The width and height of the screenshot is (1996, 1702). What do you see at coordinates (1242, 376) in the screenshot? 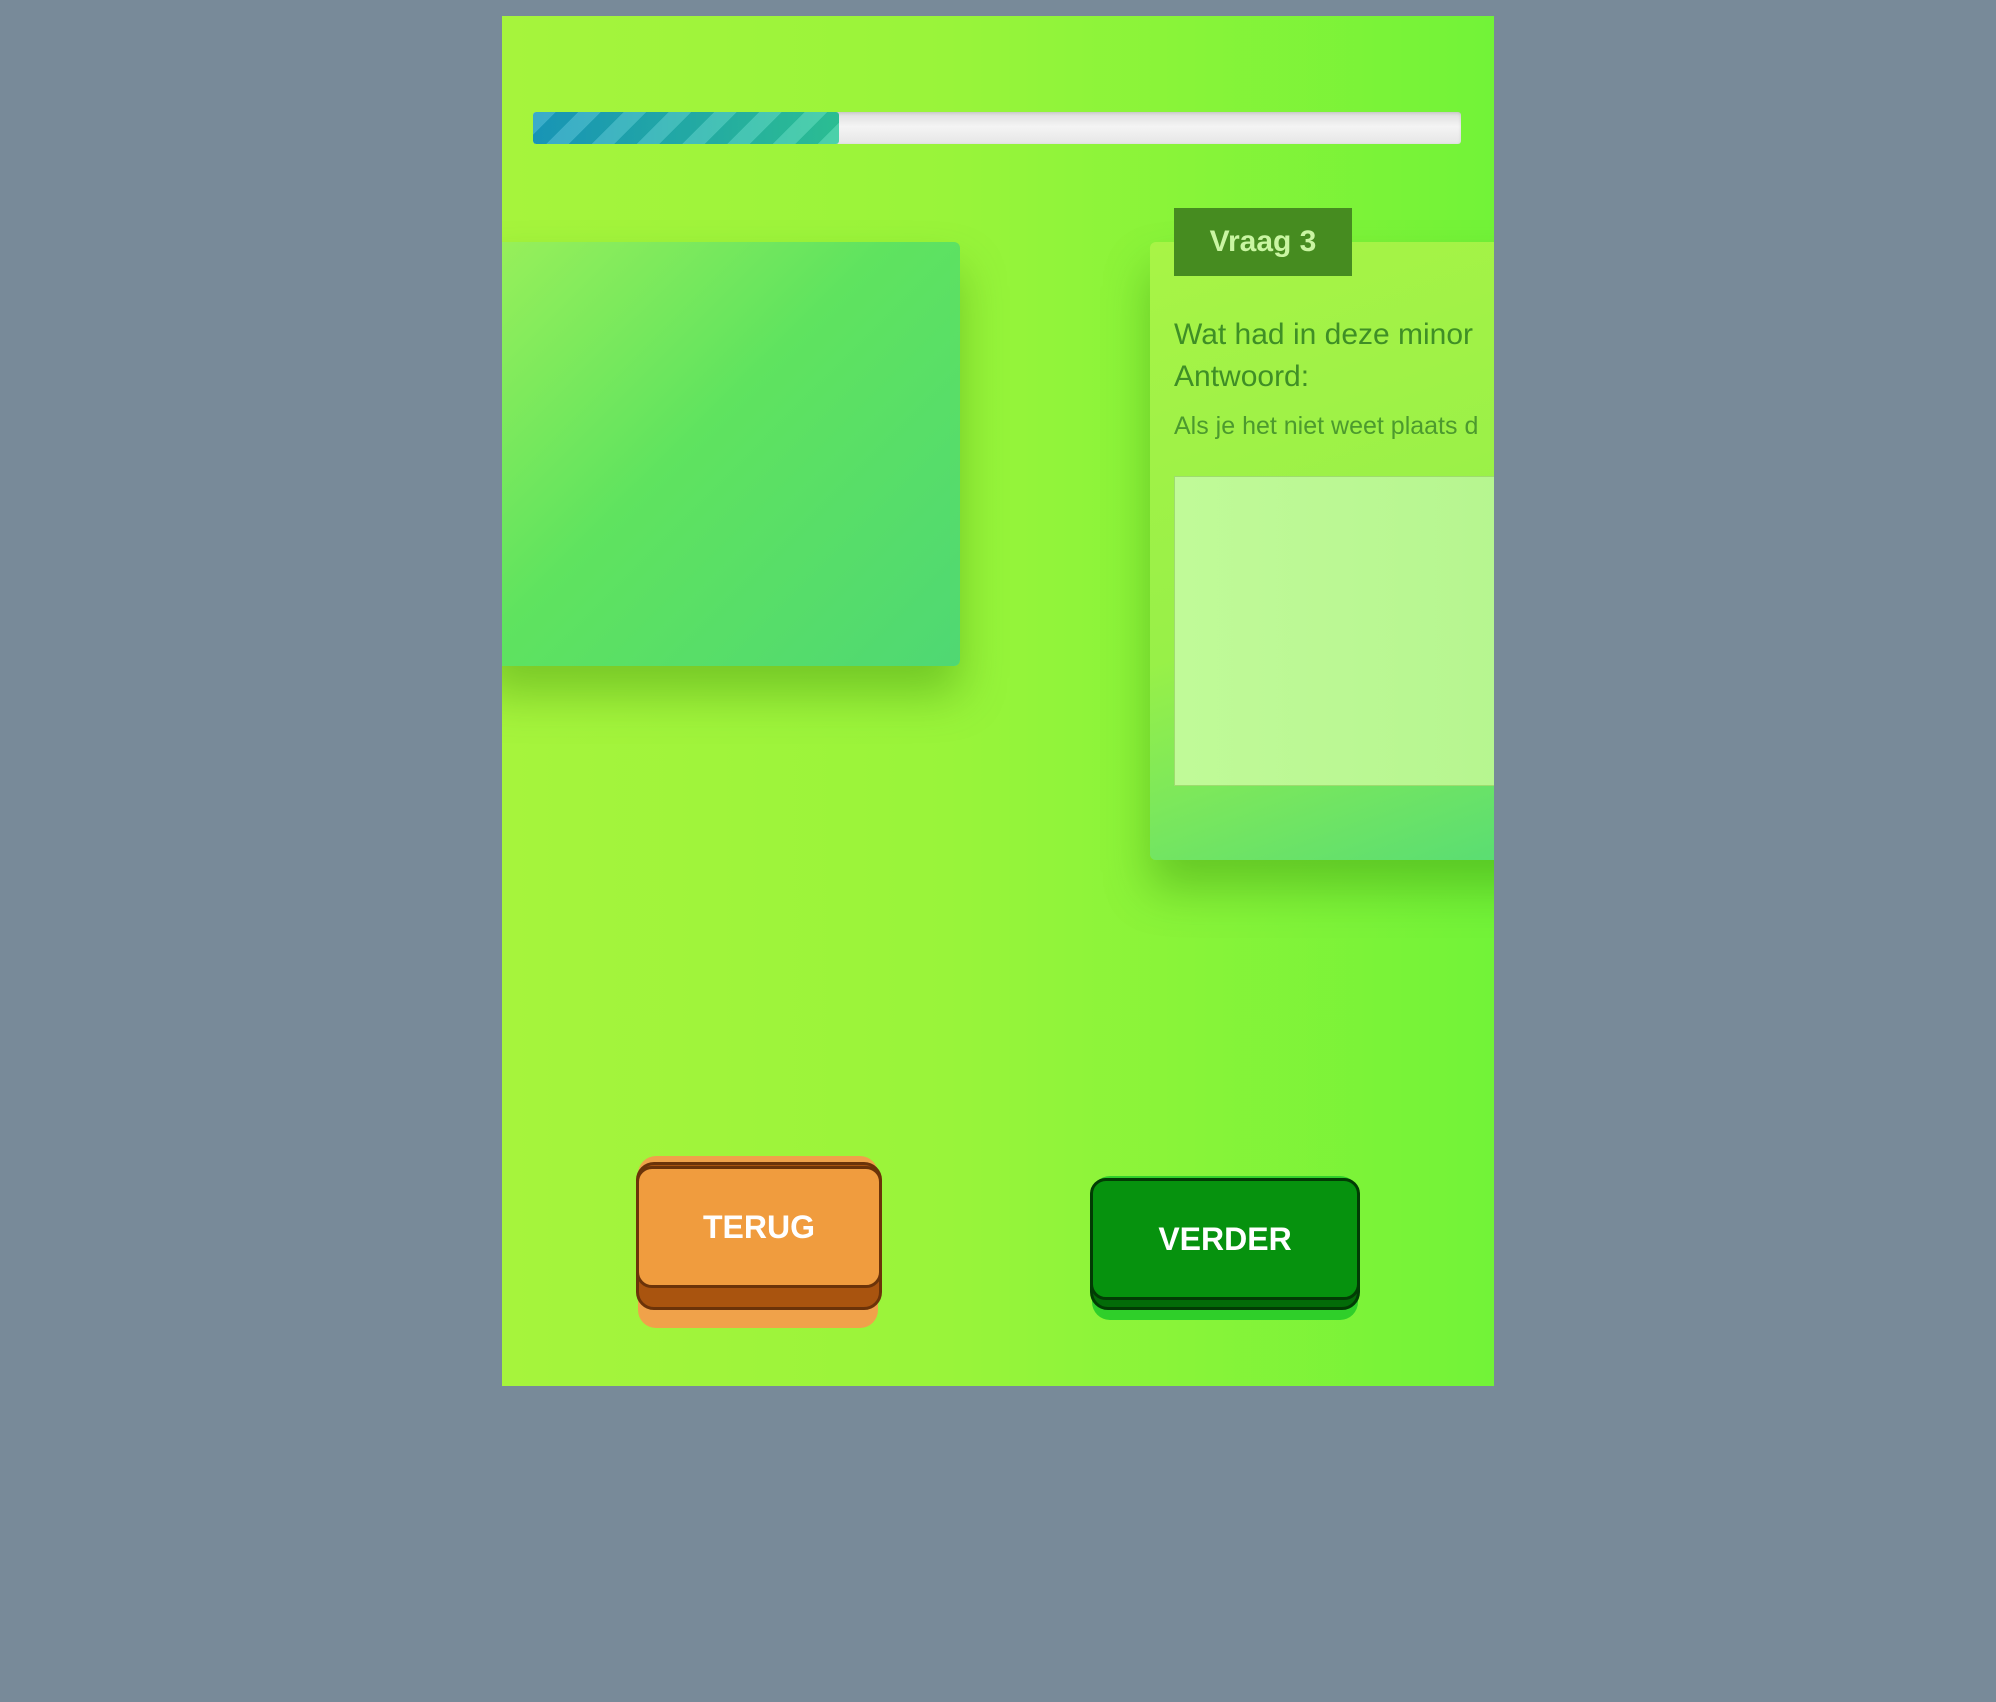
I see `answer-label: Antwoord:` at bounding box center [1242, 376].